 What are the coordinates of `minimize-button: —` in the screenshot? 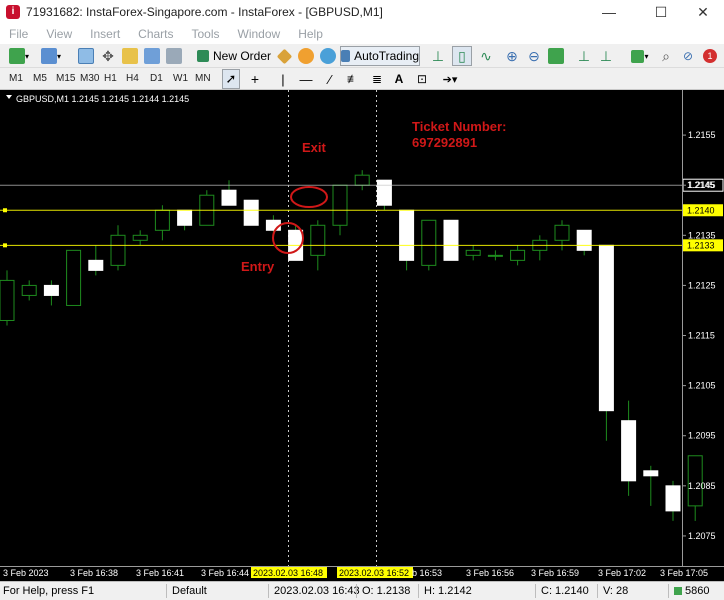 It's located at (609, 12).